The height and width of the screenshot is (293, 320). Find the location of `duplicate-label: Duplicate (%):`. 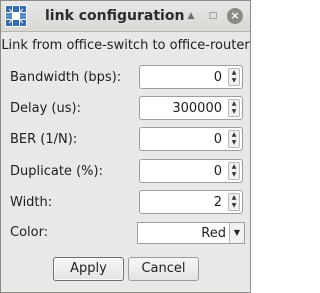

duplicate-label: Duplicate (%): is located at coordinates (56, 171).